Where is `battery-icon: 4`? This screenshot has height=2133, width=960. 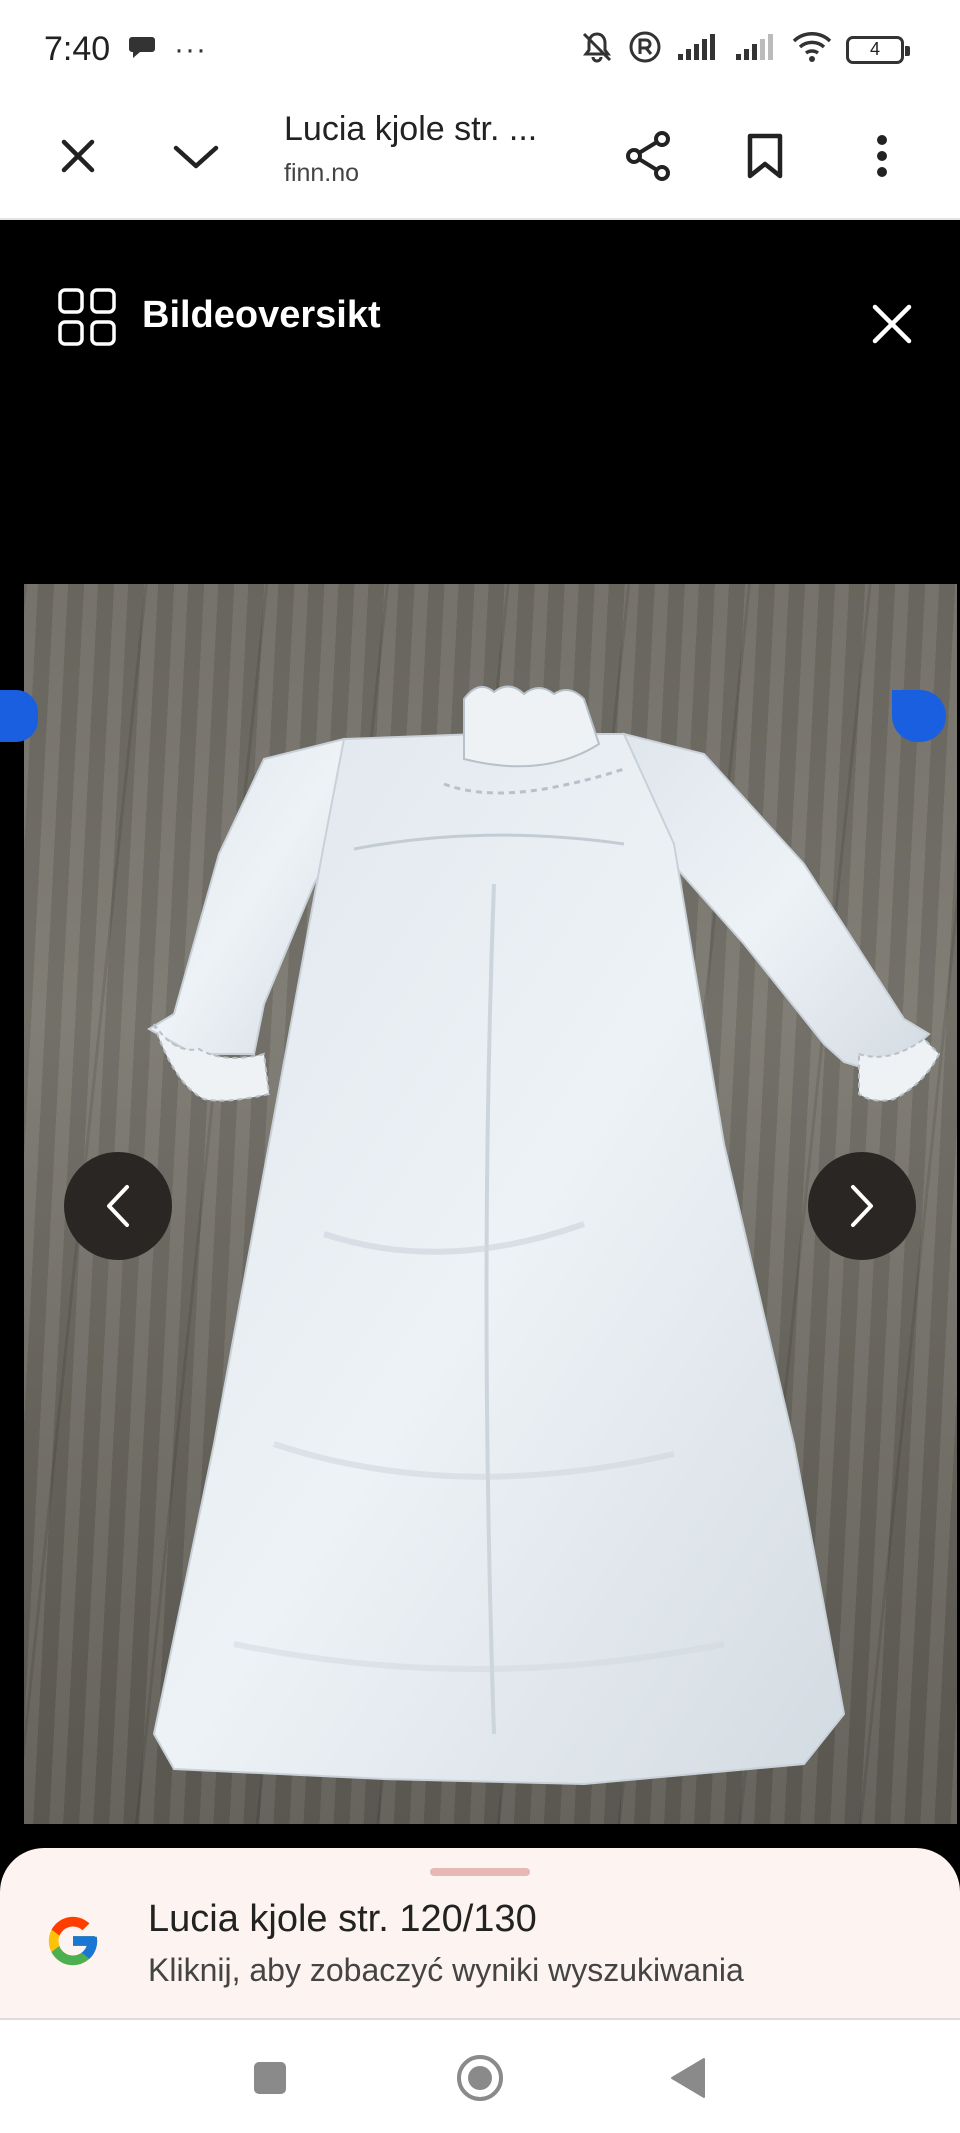
battery-icon: 4 is located at coordinates (878, 49).